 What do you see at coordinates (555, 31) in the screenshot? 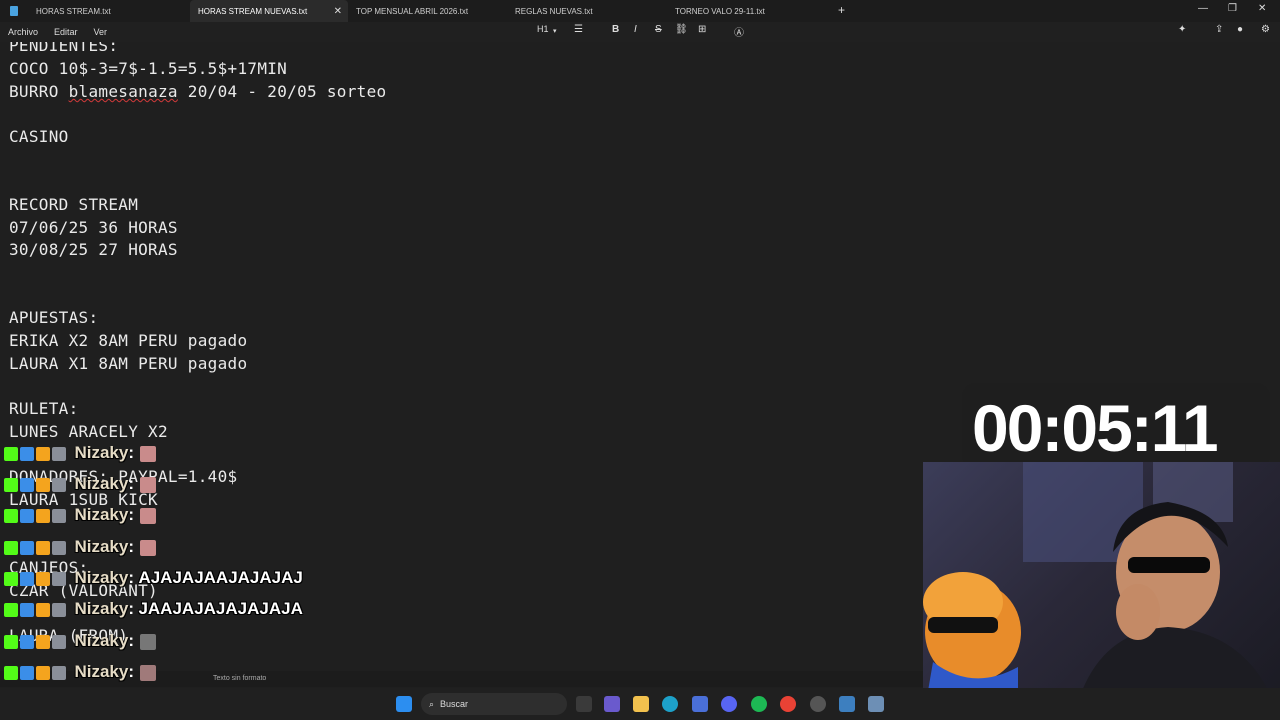
I see `chevron-down-icon: ▾` at bounding box center [555, 31].